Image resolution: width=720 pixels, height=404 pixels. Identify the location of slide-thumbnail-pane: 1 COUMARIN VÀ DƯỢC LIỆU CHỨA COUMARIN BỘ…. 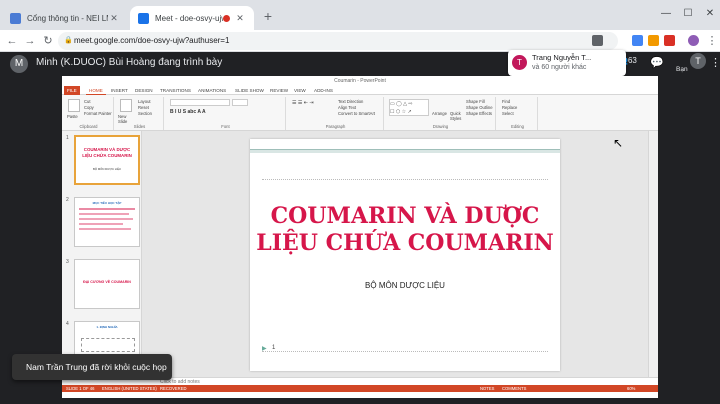
(102, 254).